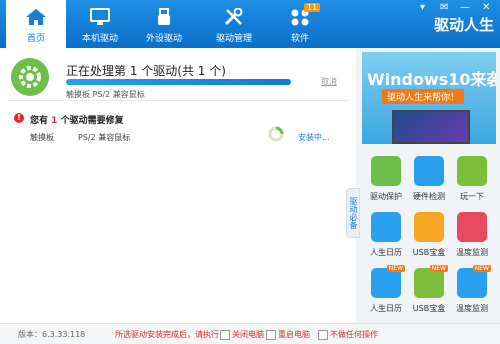  What do you see at coordinates (431, 79) in the screenshot?
I see `promo-title: Windows10来袭` at bounding box center [431, 79].